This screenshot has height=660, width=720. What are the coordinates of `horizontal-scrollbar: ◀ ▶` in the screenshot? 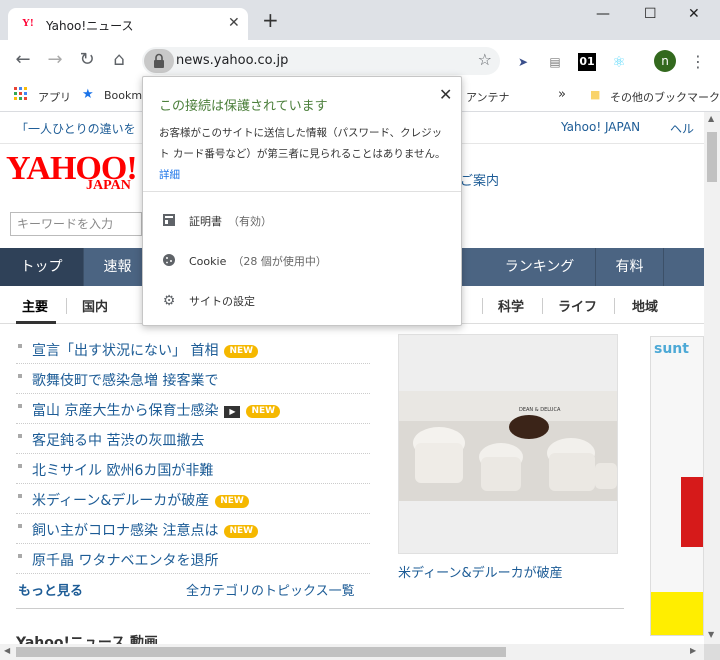 It's located at (352, 652).